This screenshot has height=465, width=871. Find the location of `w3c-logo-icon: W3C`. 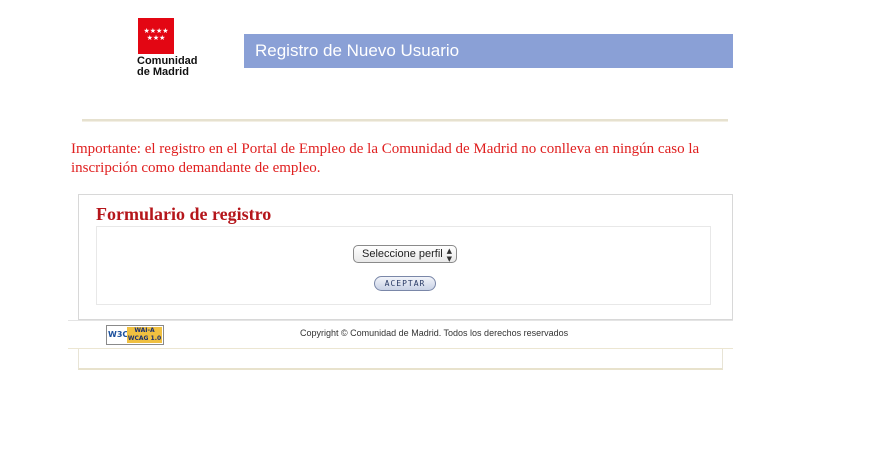

w3c-logo-icon: W3C is located at coordinates (118, 334).